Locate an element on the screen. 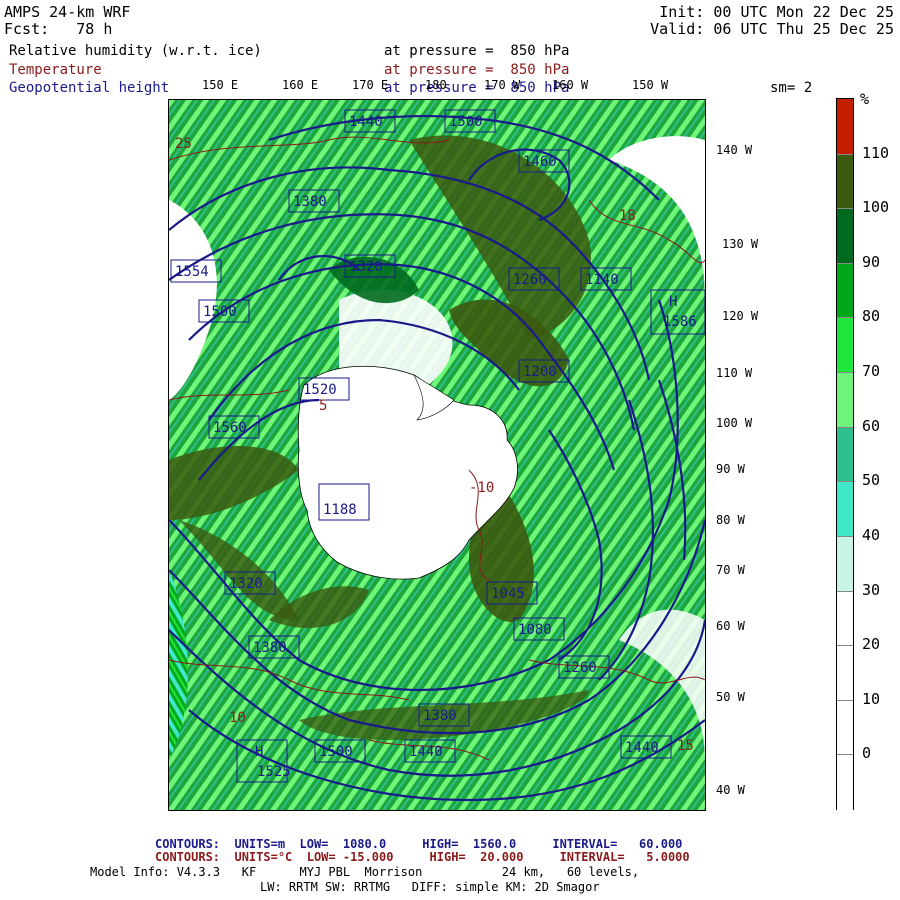  colorbar-tick-label: 10 is located at coordinates (871, 698).